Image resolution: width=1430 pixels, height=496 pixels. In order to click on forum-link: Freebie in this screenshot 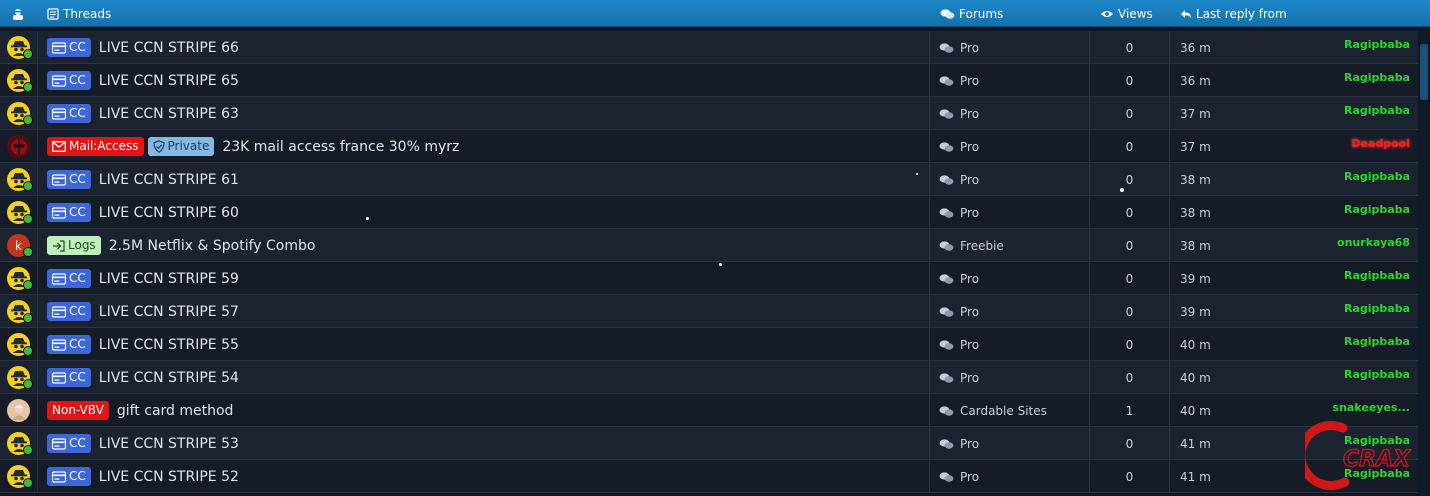, I will do `click(982, 246)`.